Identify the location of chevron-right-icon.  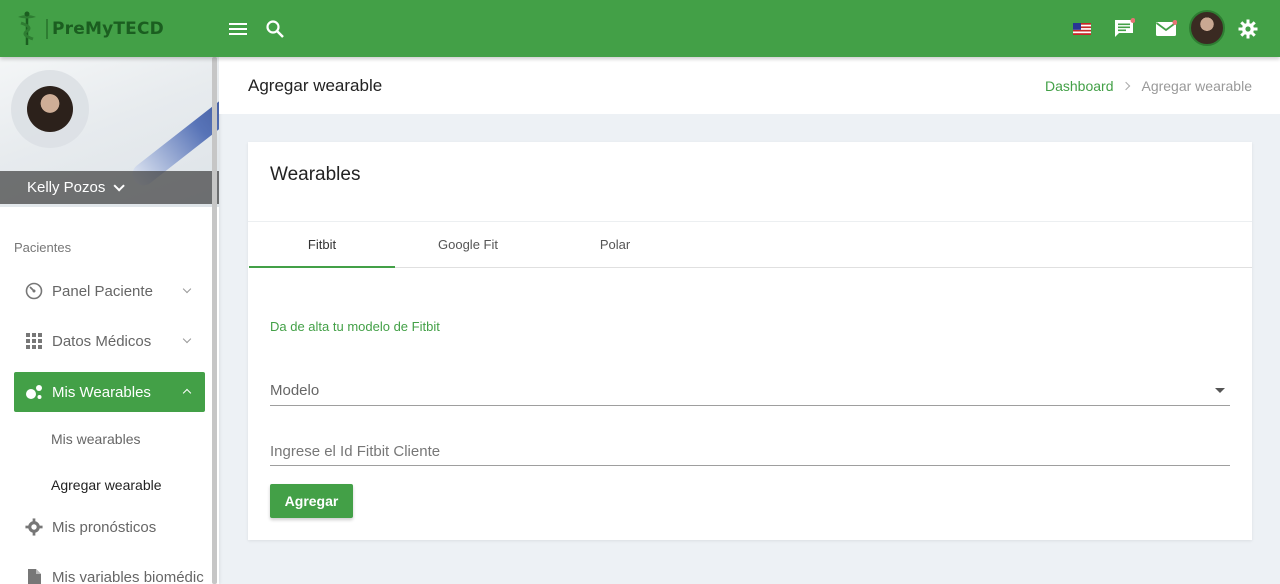
(1126, 86).